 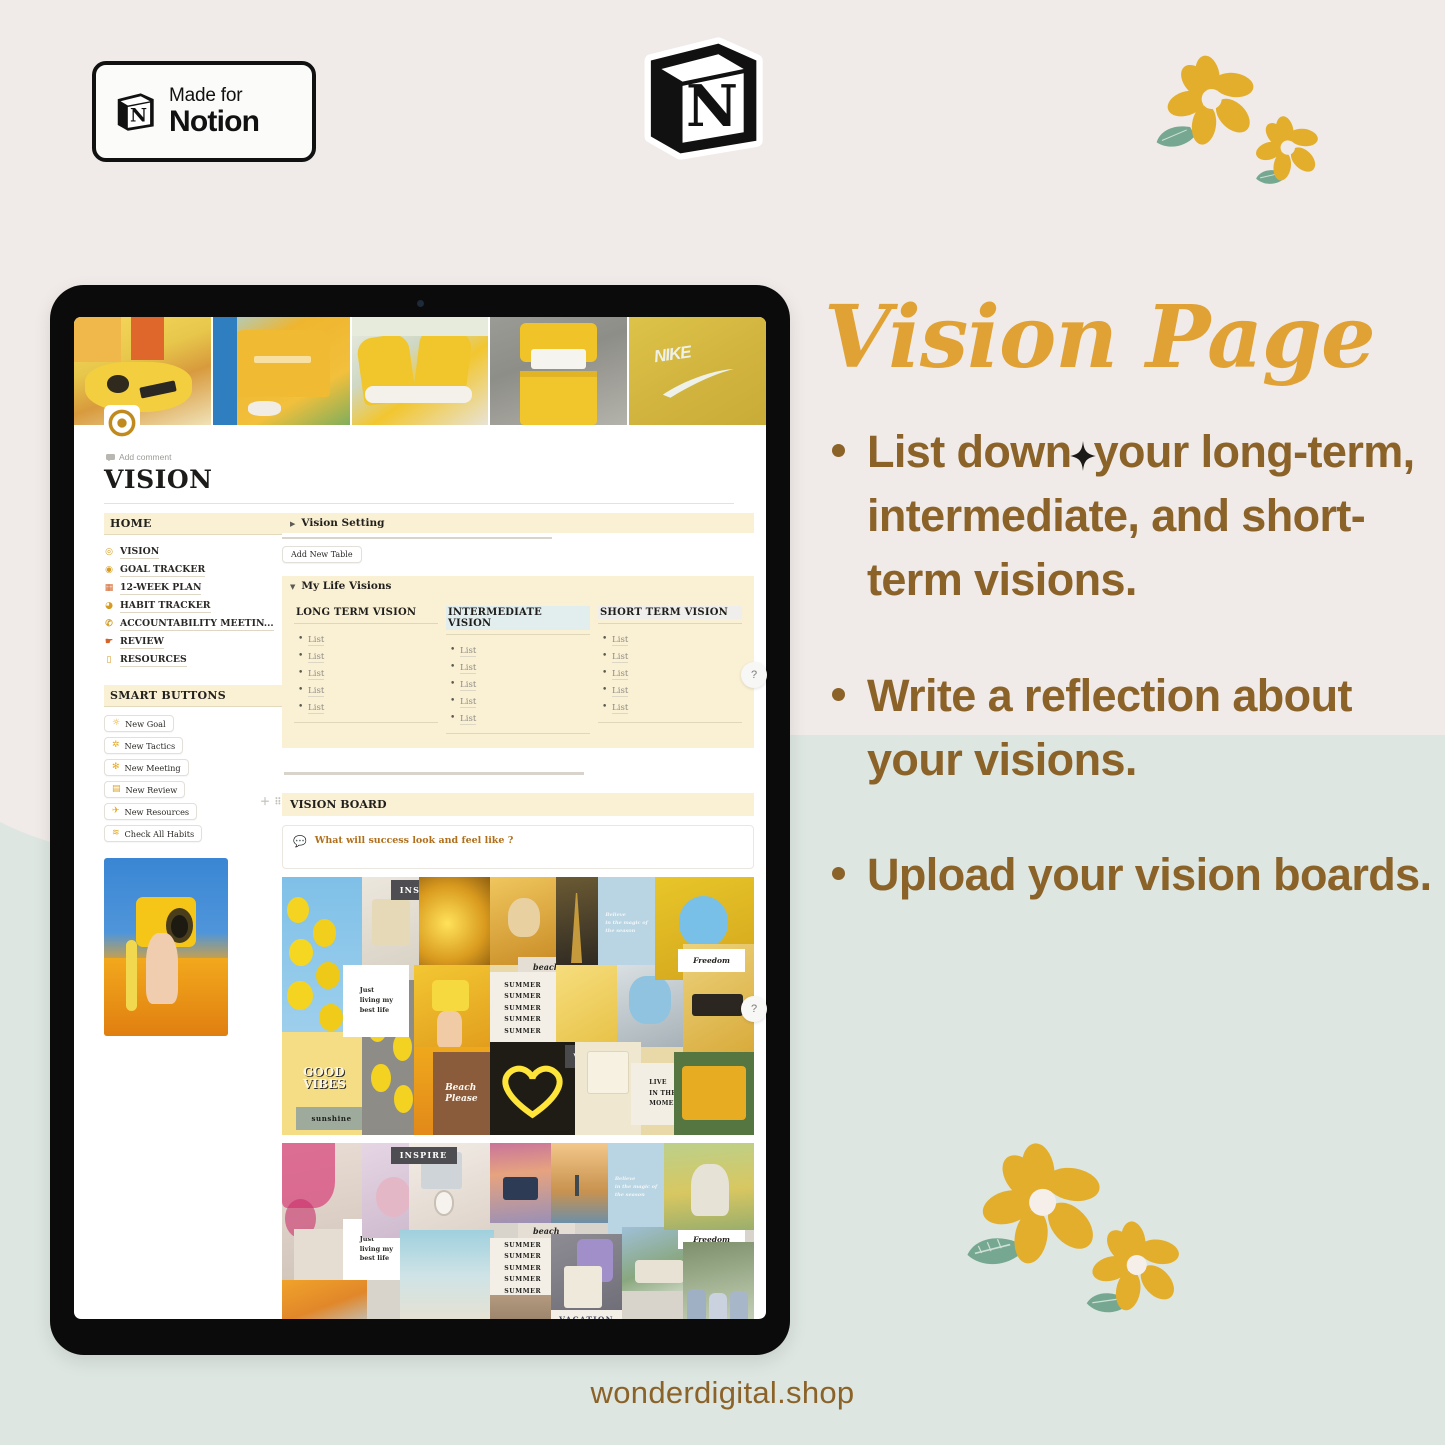 I want to click on chevron-right-icon: ▶, so click(x=293, y=523).